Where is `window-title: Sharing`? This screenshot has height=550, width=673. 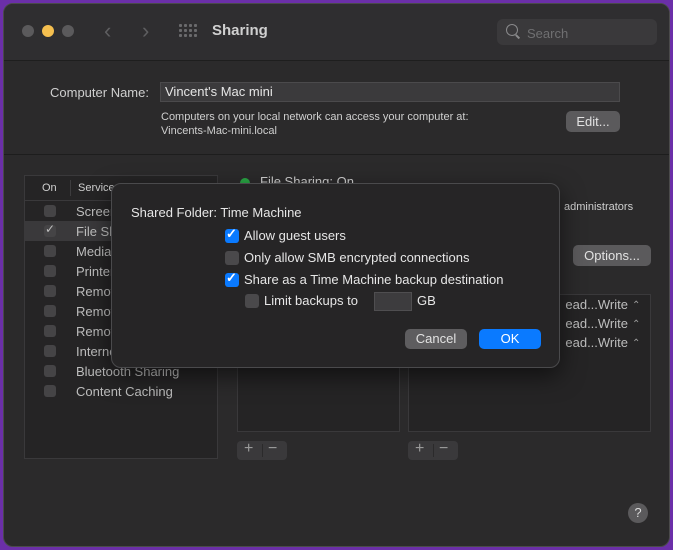
window-title: Sharing is located at coordinates (240, 30).